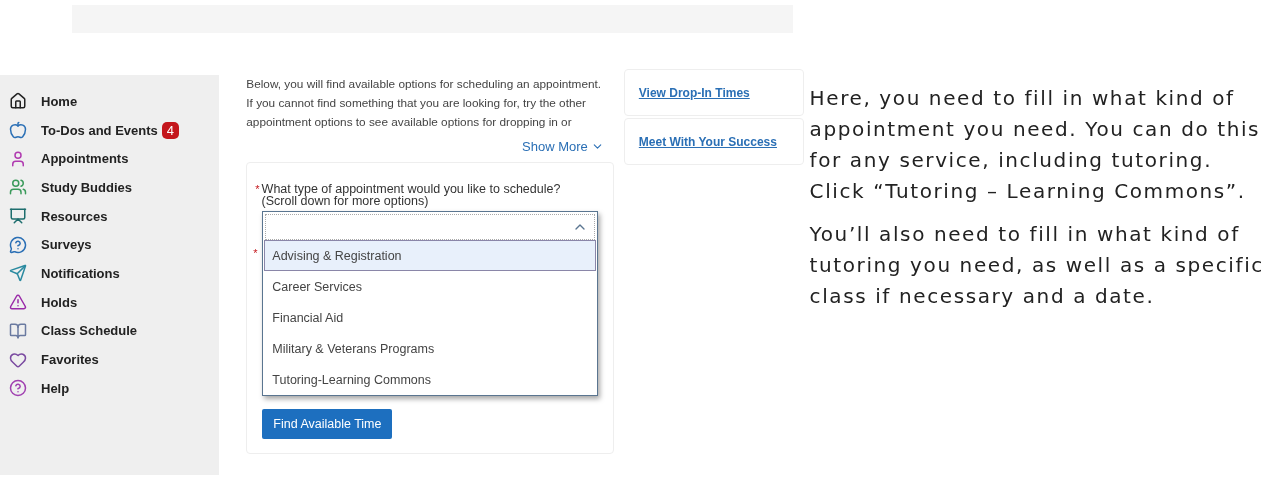 The width and height of the screenshot is (1266, 493). Describe the element at coordinates (110, 159) in the screenshot. I see `sidebar-item: Appointments` at that location.